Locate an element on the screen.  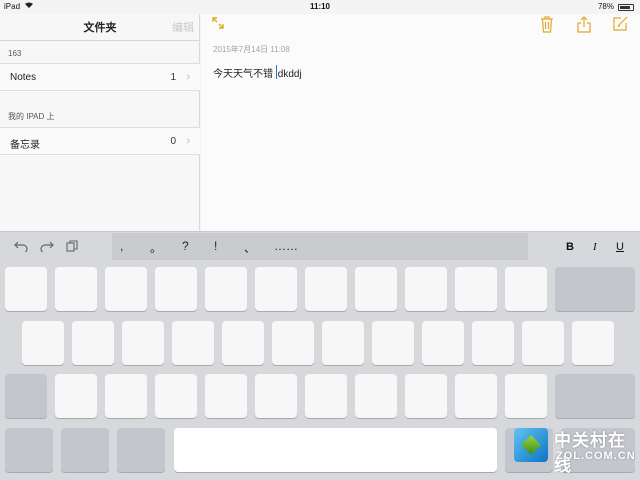
note-text: 今天天气不错 dkddj is located at coordinates (257, 72).